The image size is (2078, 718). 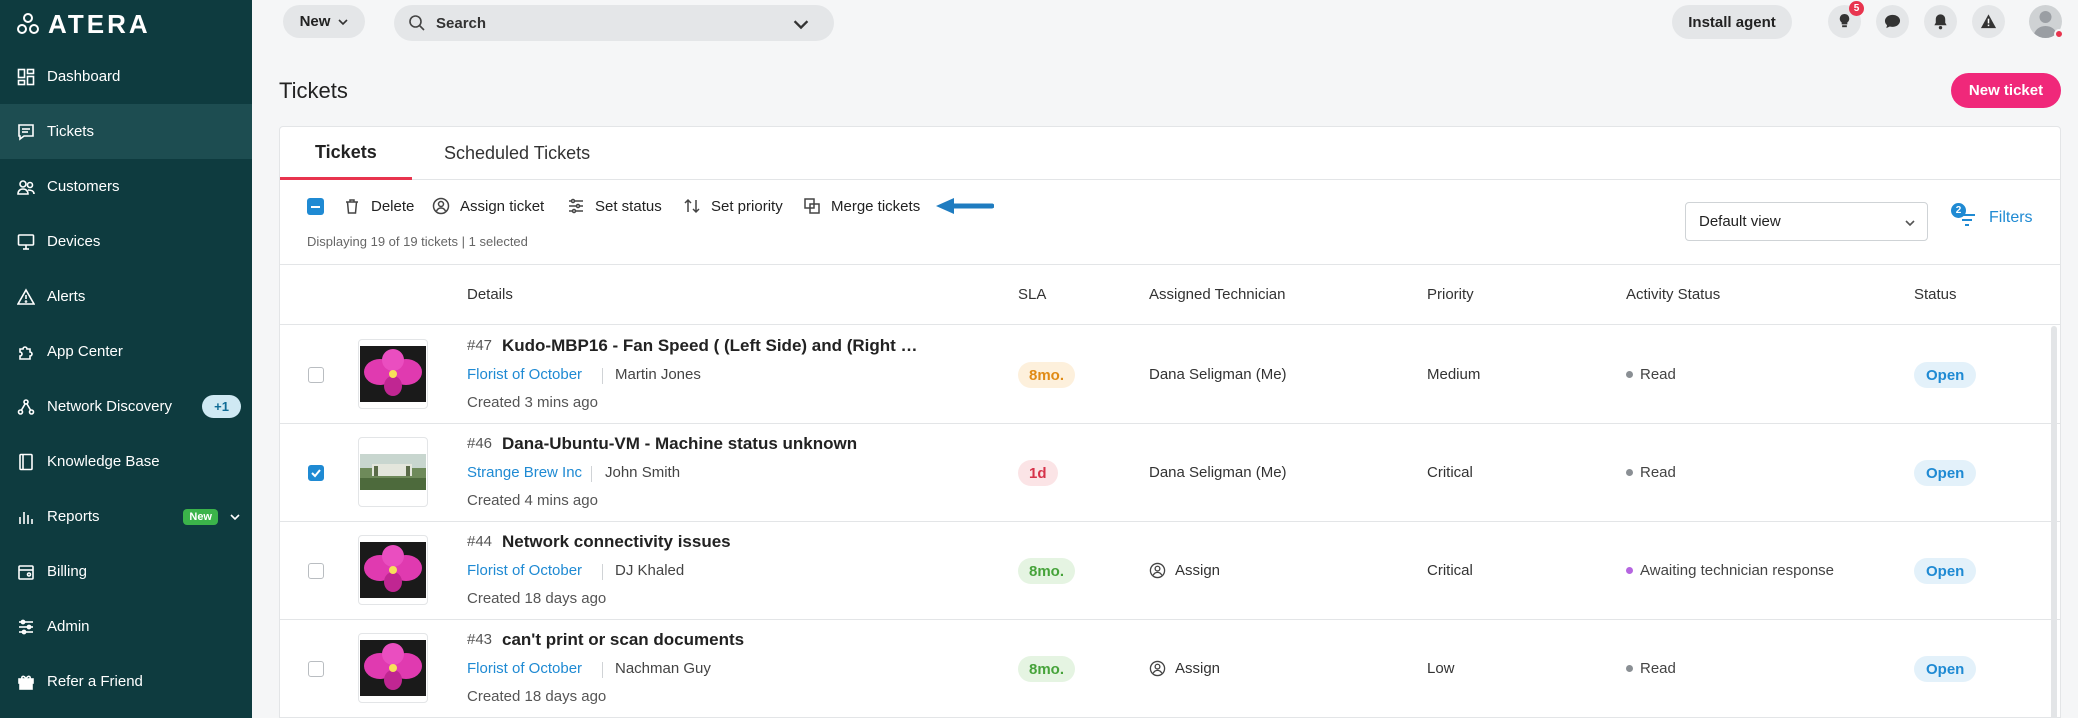 I want to click on separator, so click(x=602, y=376).